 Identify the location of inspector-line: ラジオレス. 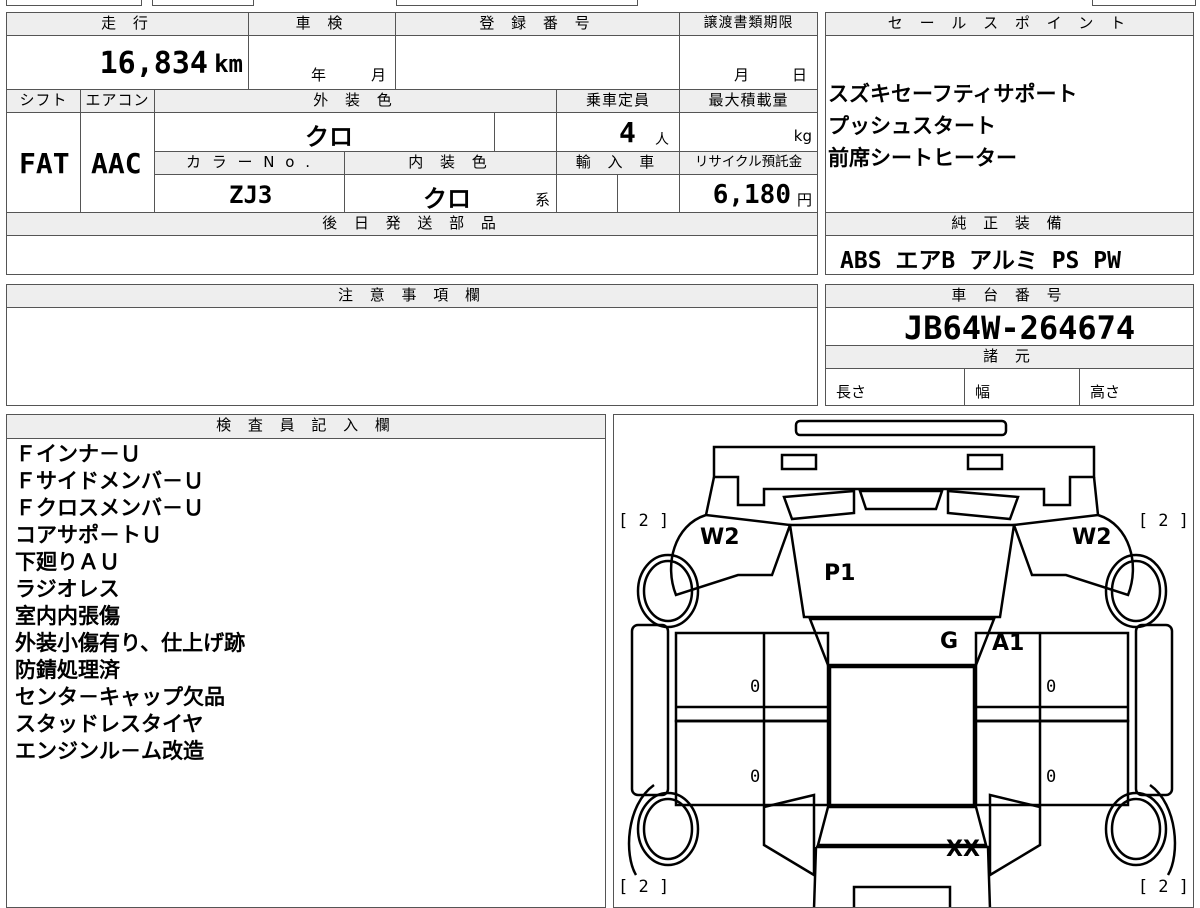
(67, 589).